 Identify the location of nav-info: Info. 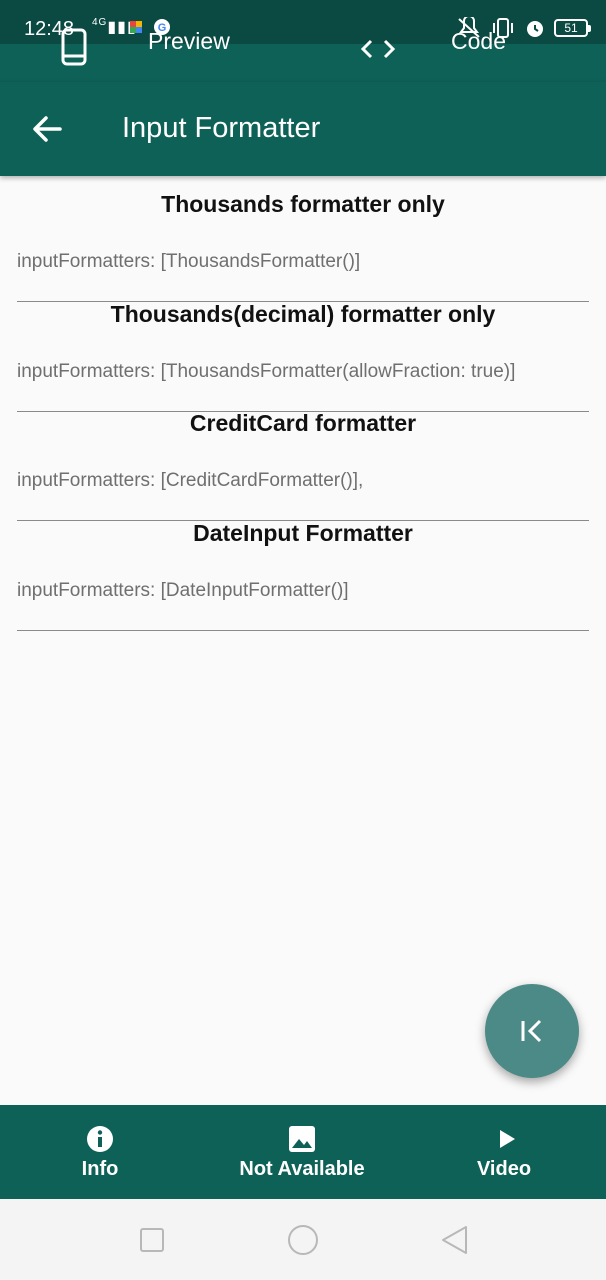
(100, 1152).